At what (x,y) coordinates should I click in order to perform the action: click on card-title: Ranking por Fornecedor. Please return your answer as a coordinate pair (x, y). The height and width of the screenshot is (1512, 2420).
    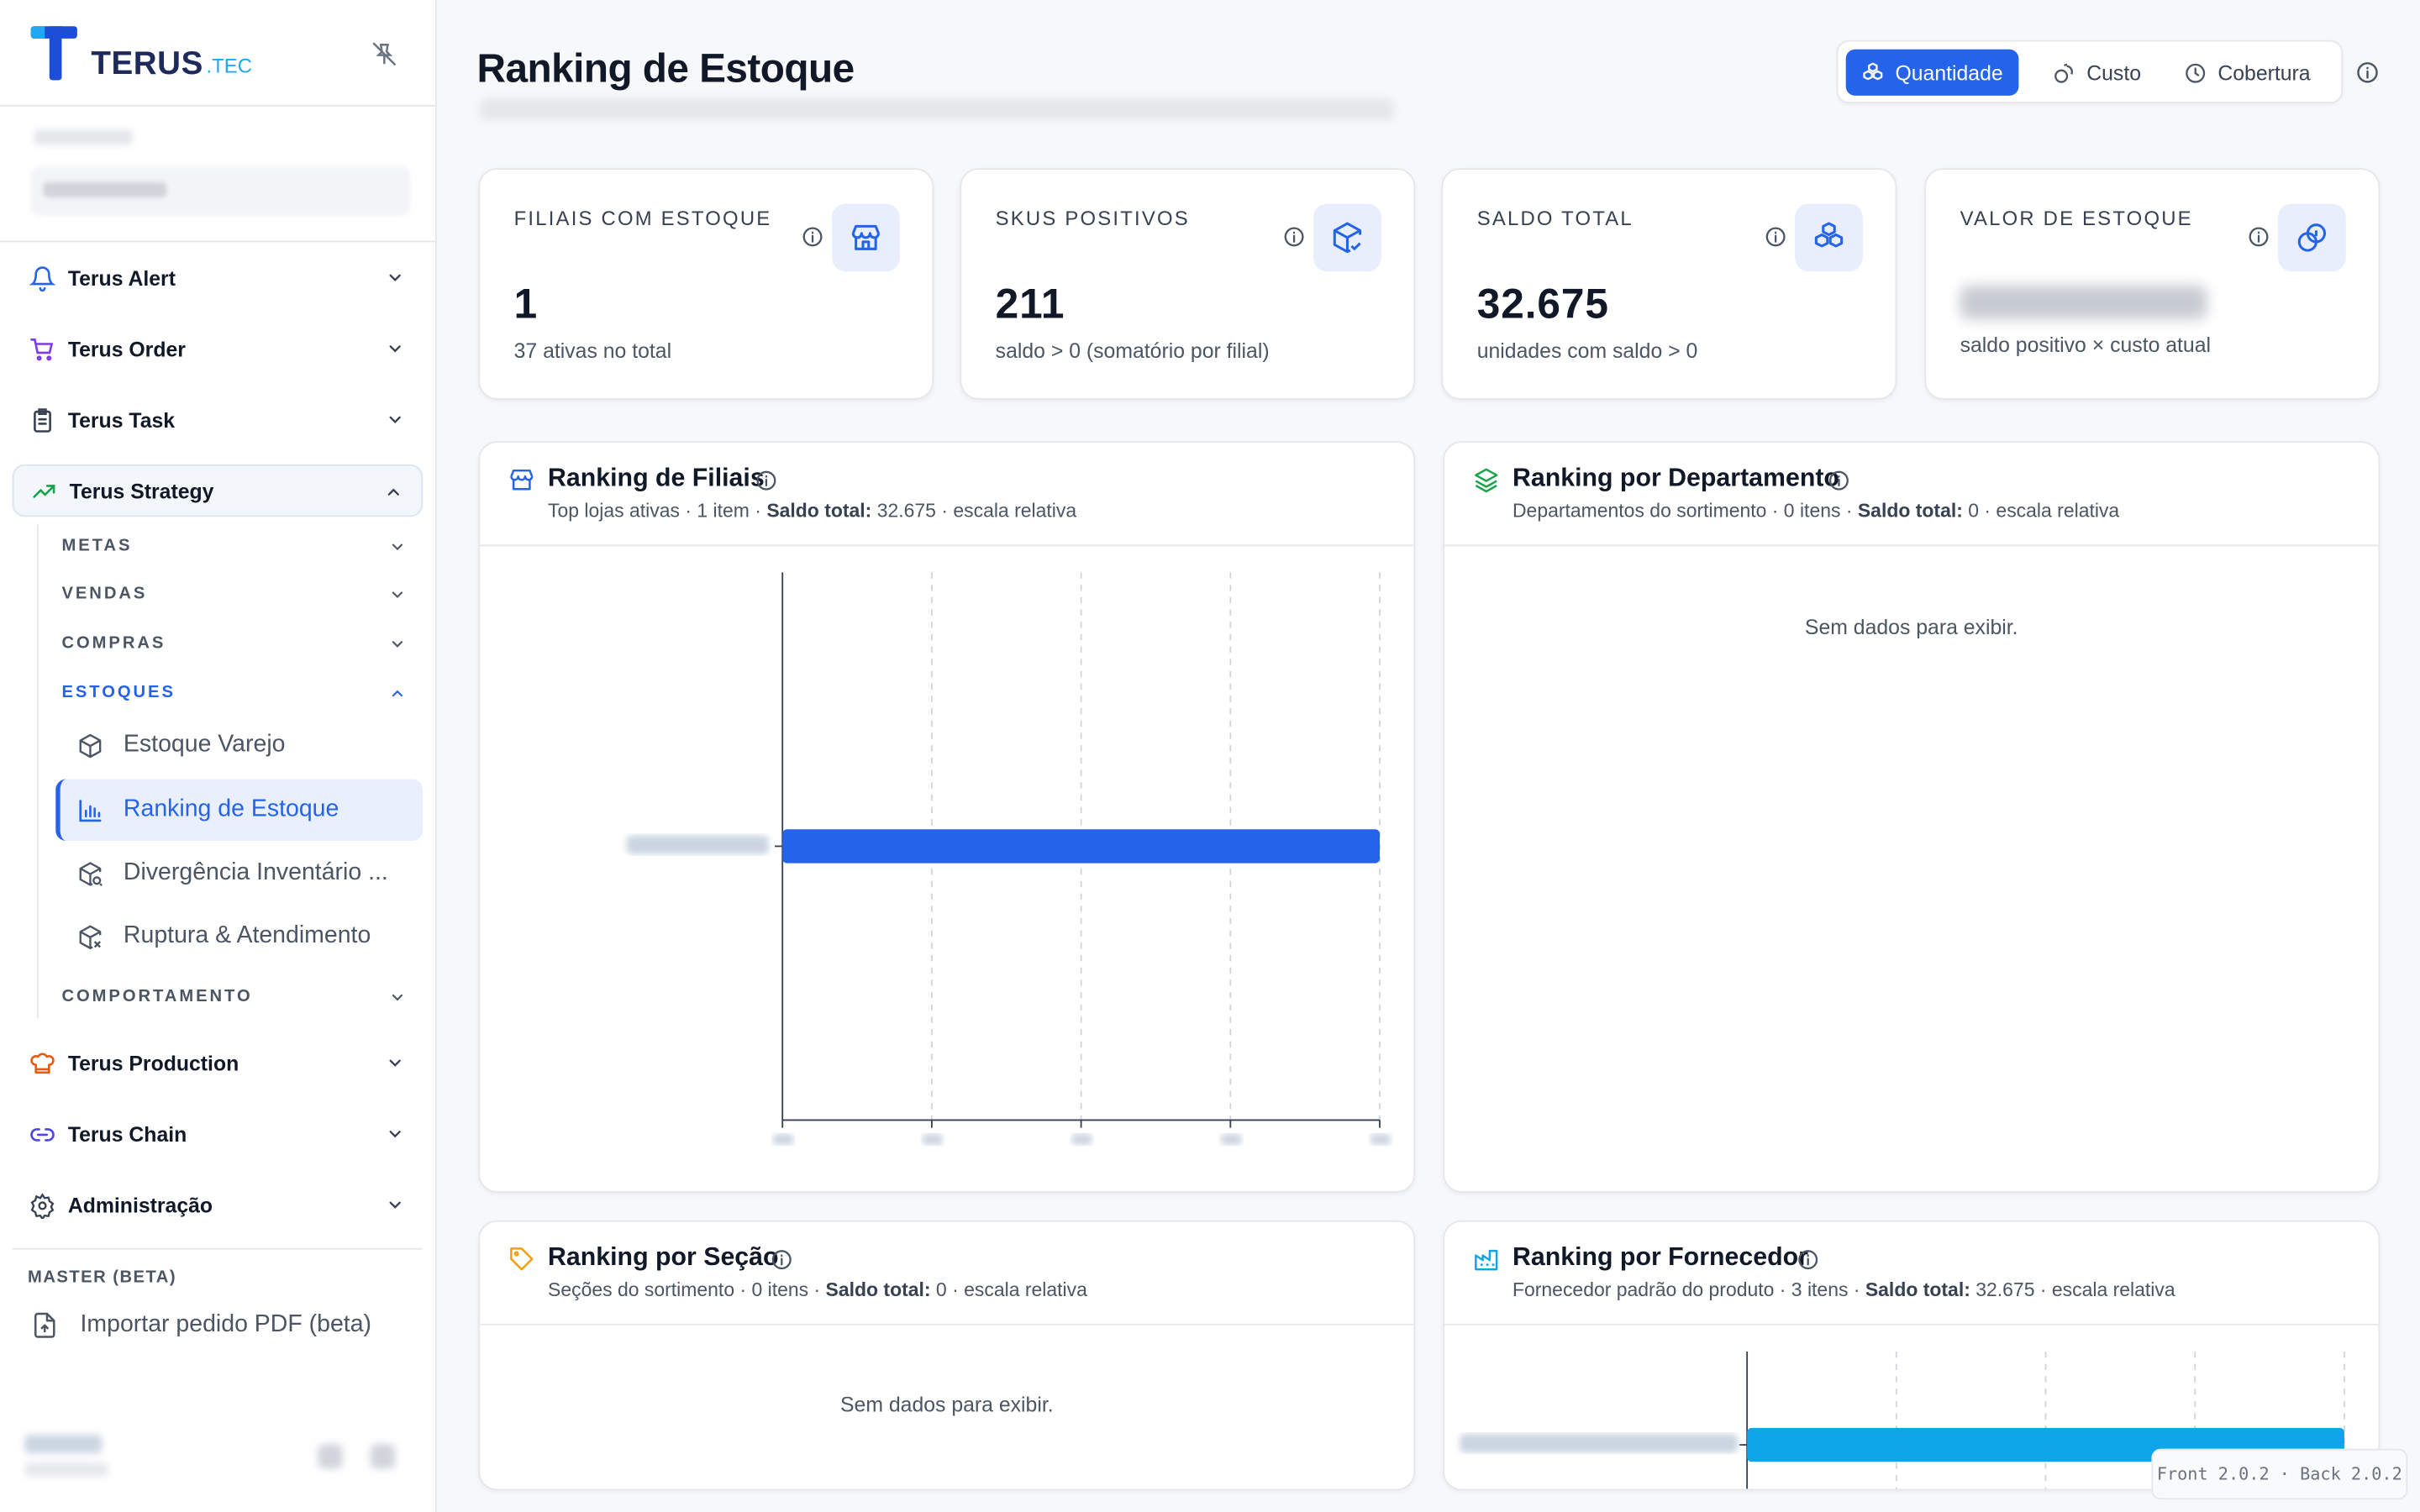
    Looking at the image, I should click on (1660, 1257).